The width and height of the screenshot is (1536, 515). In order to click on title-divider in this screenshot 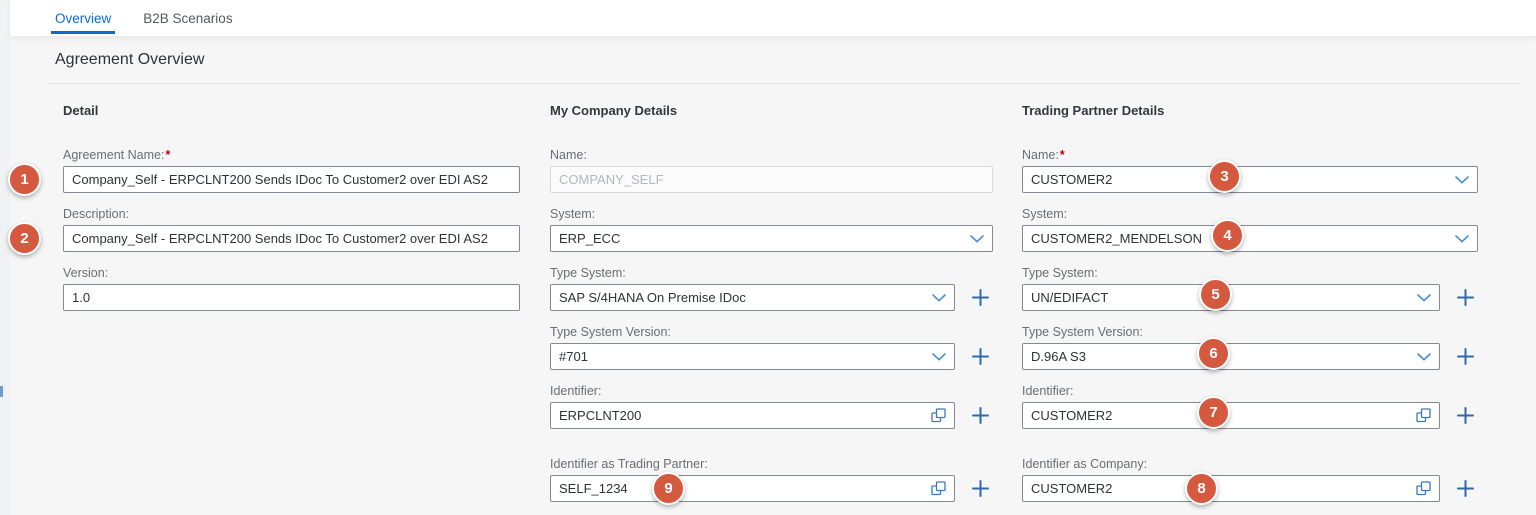, I will do `click(784, 83)`.